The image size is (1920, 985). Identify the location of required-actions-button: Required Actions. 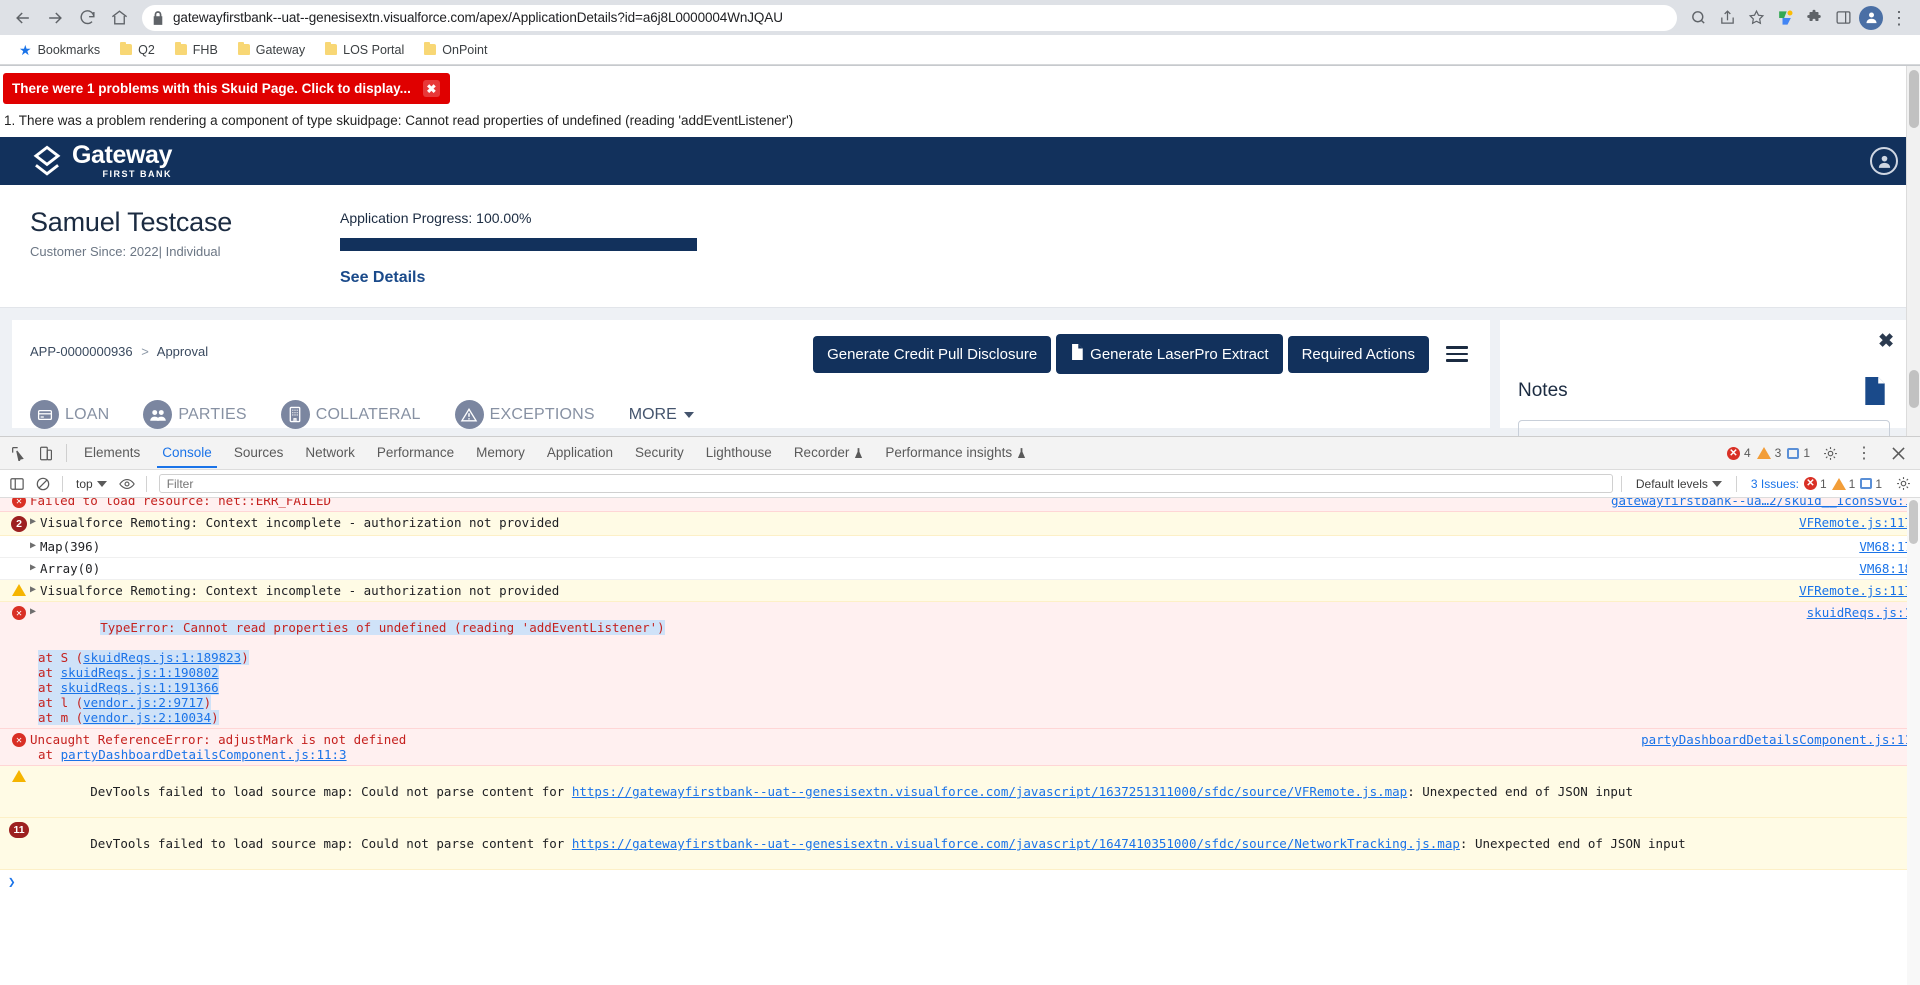
(1358, 354).